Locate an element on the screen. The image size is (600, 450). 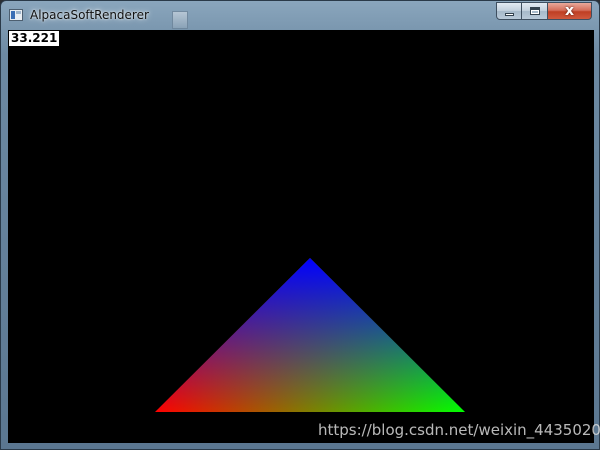
titlebar-ghost-tab is located at coordinates (180, 20).